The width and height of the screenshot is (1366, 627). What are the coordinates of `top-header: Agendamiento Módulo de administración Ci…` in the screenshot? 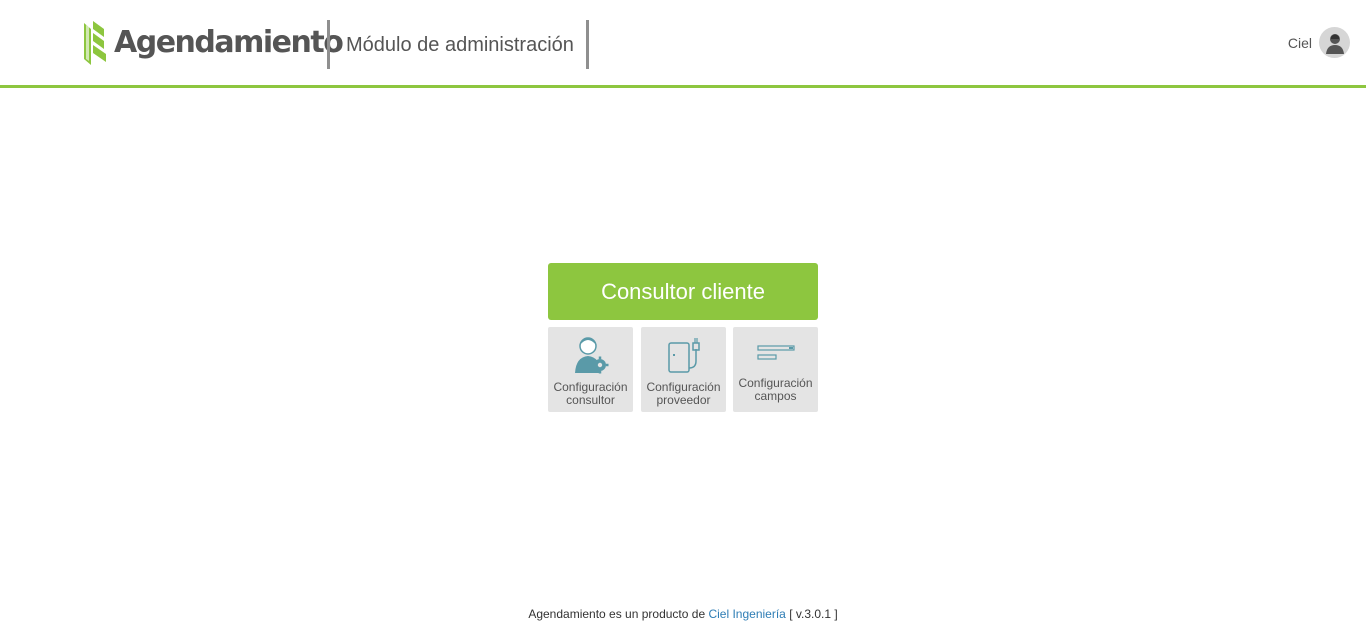 It's located at (683, 44).